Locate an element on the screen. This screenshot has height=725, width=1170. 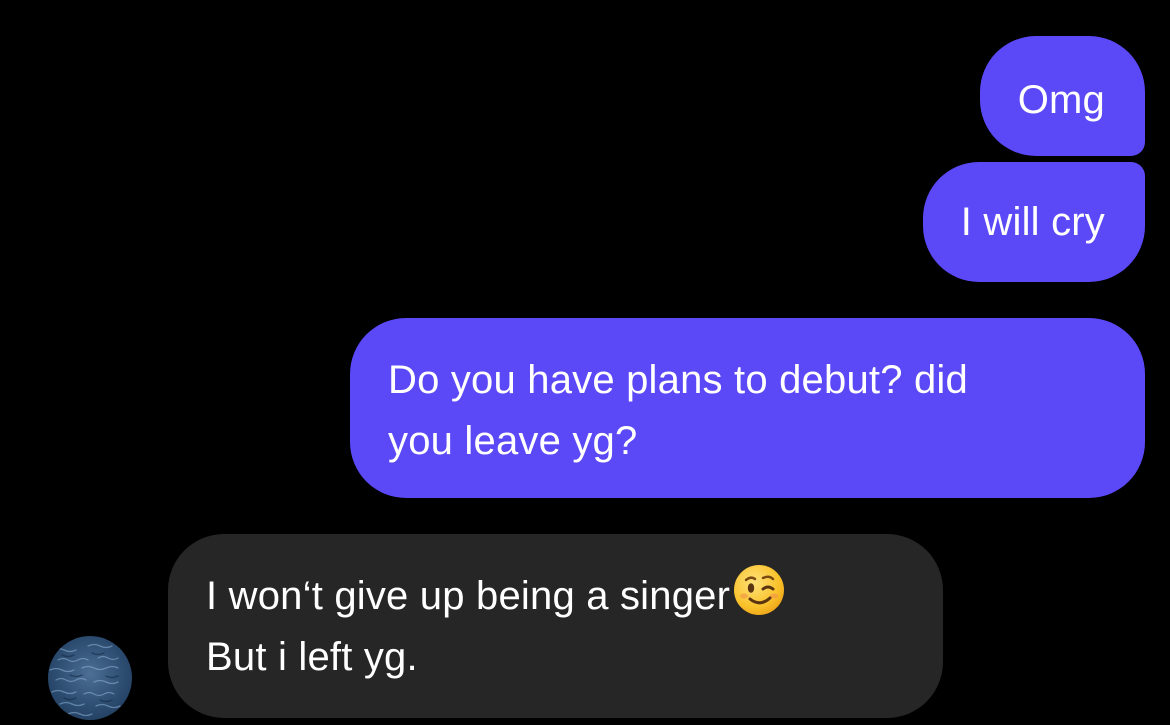
message-text-line: I won‘t give up being a singer is located at coordinates (555, 595).